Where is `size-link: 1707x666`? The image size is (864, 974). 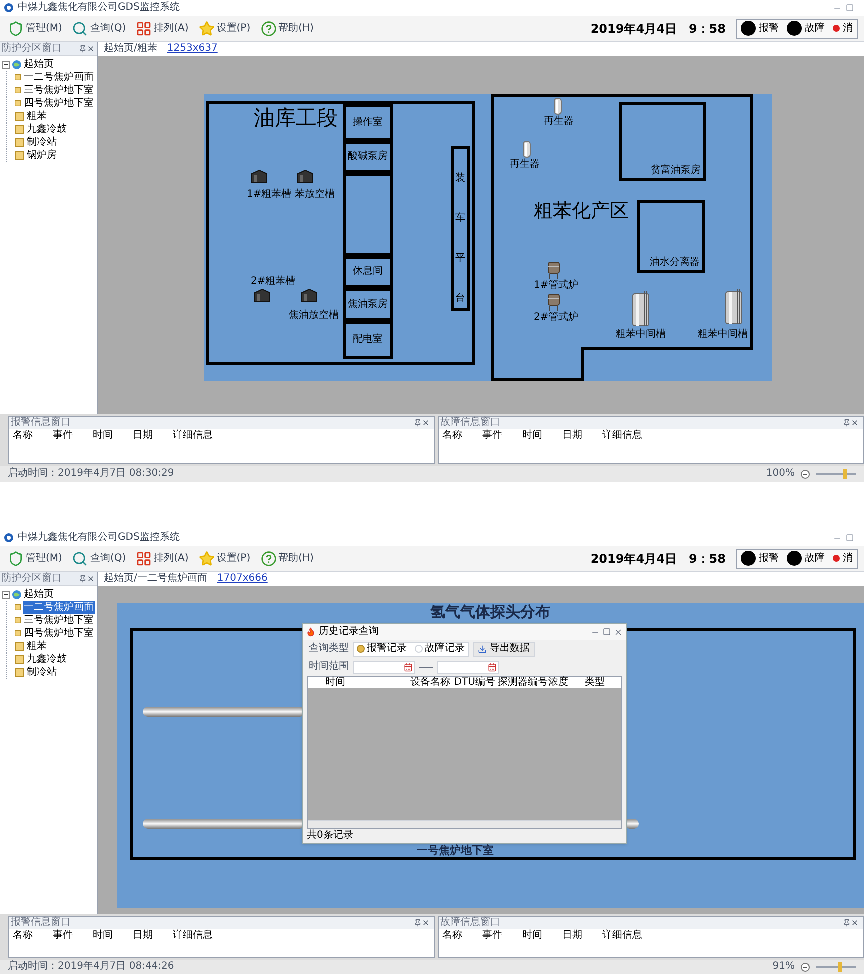
size-link: 1707x666 is located at coordinates (242, 579).